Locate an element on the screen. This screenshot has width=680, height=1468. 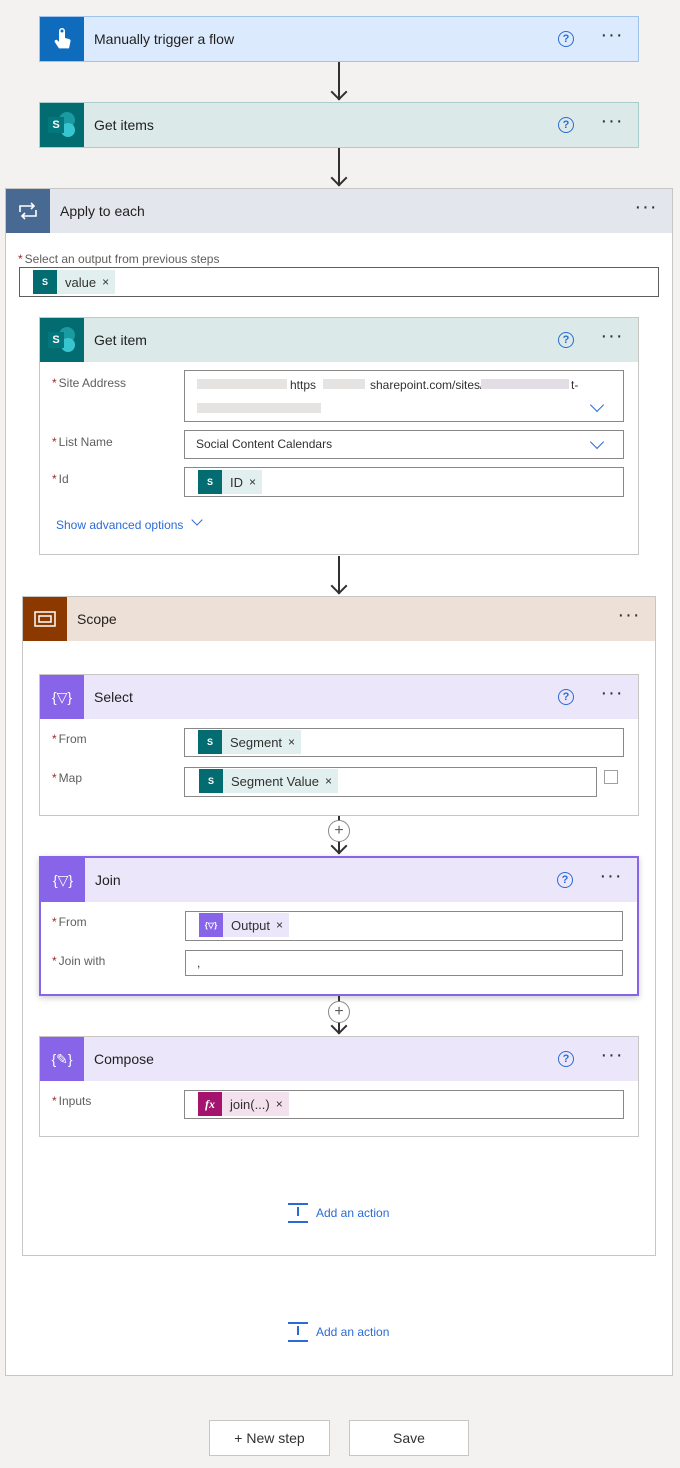
touch-trigger-icon is located at coordinates (62, 39).